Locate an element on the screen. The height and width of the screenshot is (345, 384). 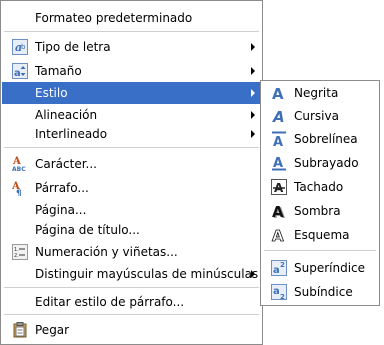
menu-item-paste: Pegar is located at coordinates (131, 330).